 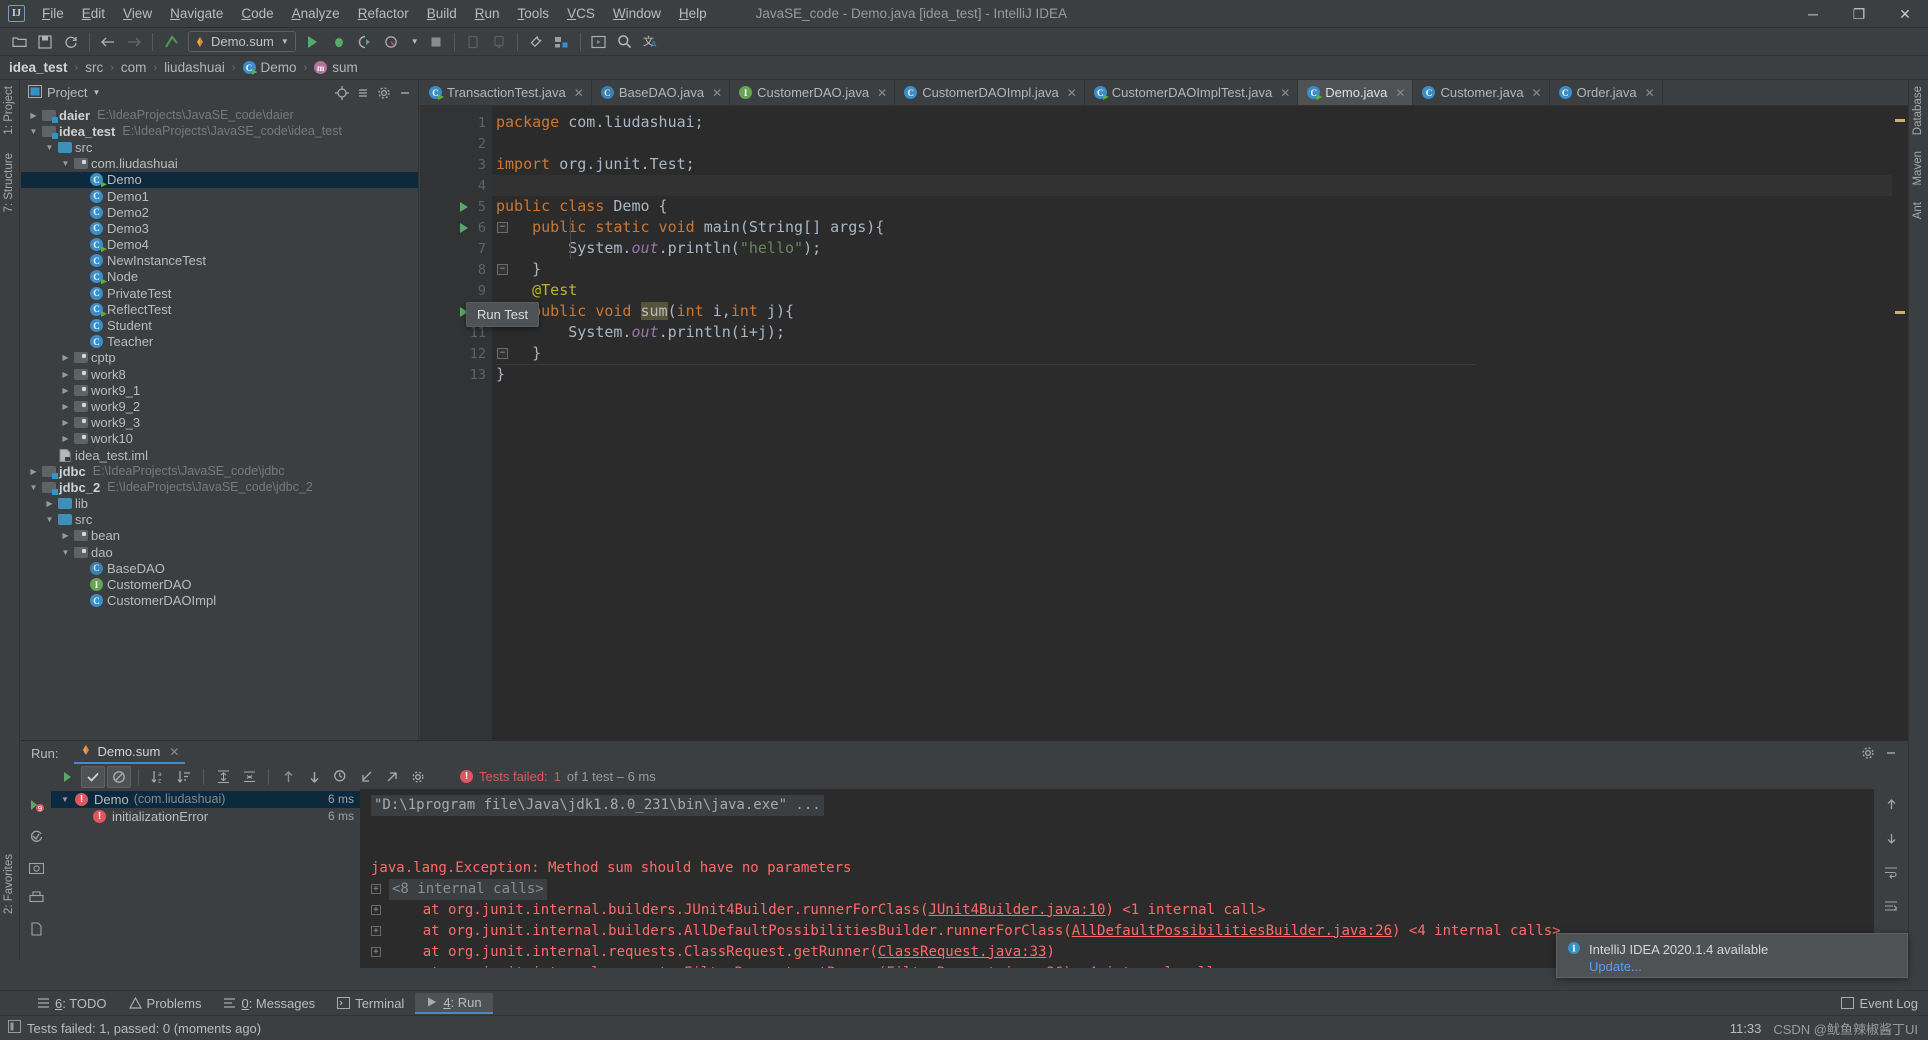 I want to click on tree-node: ▶ bean, so click(x=219, y=536).